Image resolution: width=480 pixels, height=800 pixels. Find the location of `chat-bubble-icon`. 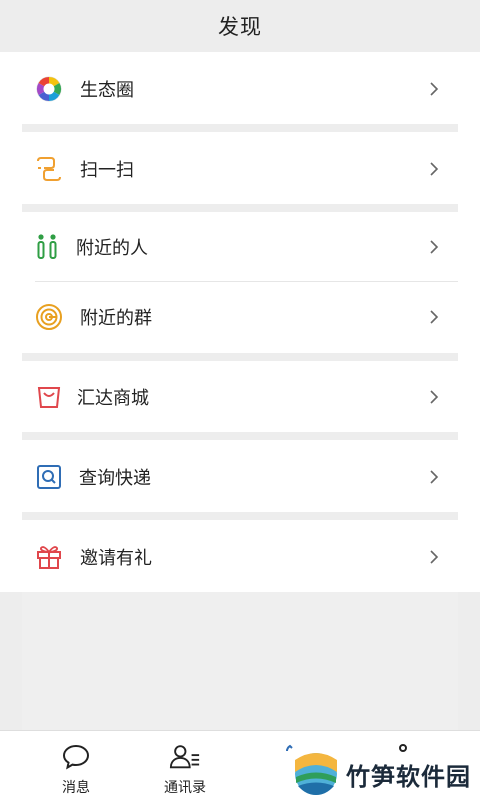

chat-bubble-icon is located at coordinates (76, 757).